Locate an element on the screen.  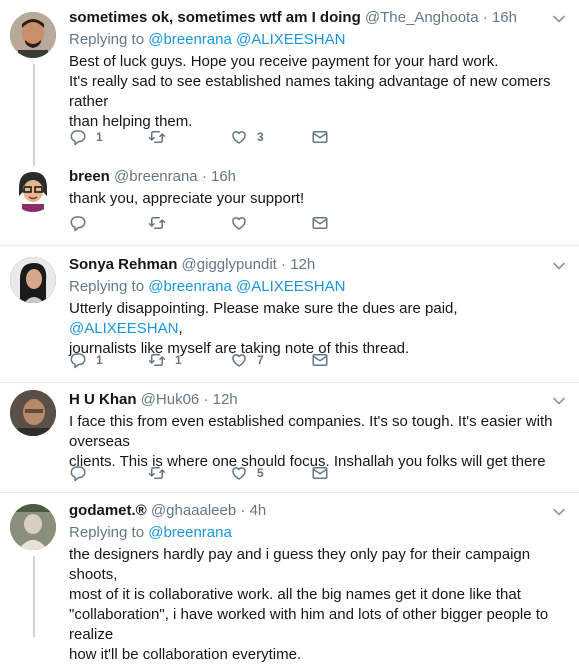
tweet-actions is located at coordinates (219, 223).